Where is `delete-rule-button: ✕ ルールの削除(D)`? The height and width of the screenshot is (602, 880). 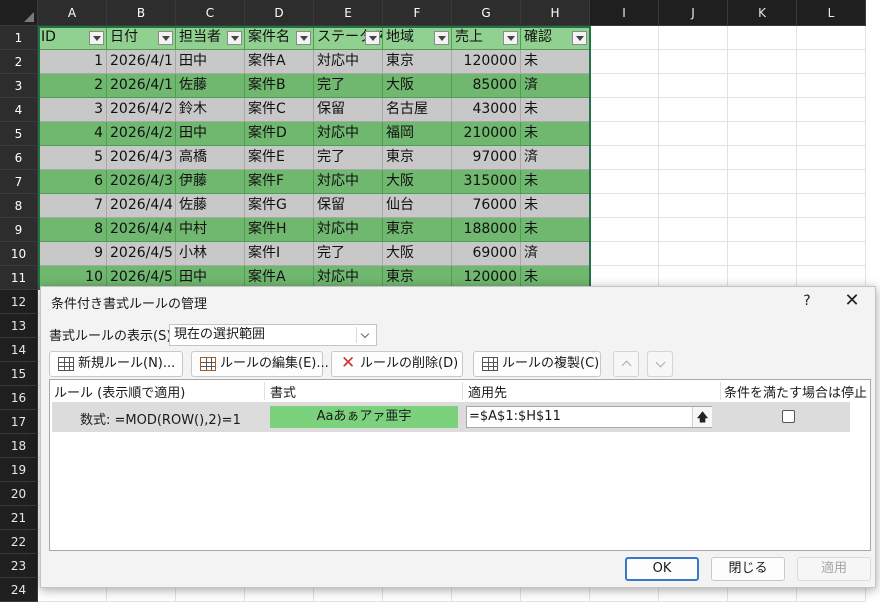
delete-rule-button: ✕ ルールの削除(D) is located at coordinates (397, 364).